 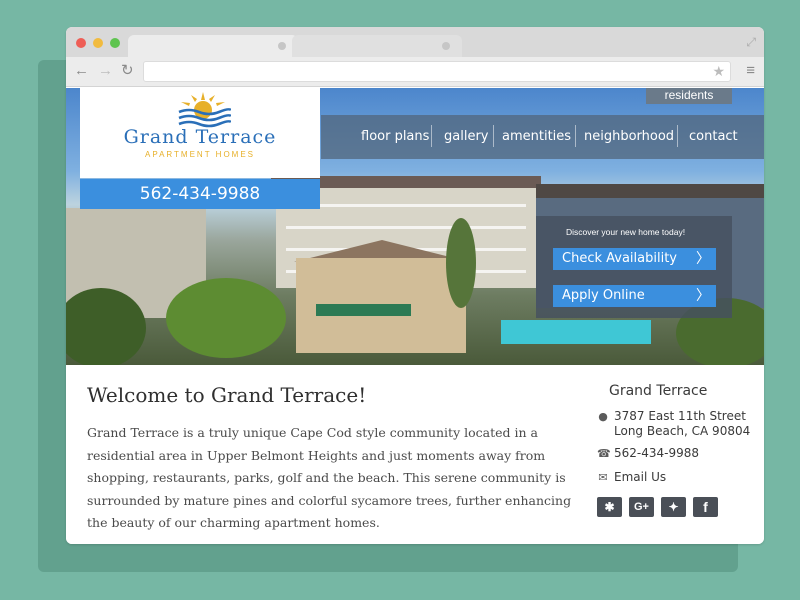 What do you see at coordinates (395, 136) in the screenshot?
I see `nav-floor-plans: floor plans` at bounding box center [395, 136].